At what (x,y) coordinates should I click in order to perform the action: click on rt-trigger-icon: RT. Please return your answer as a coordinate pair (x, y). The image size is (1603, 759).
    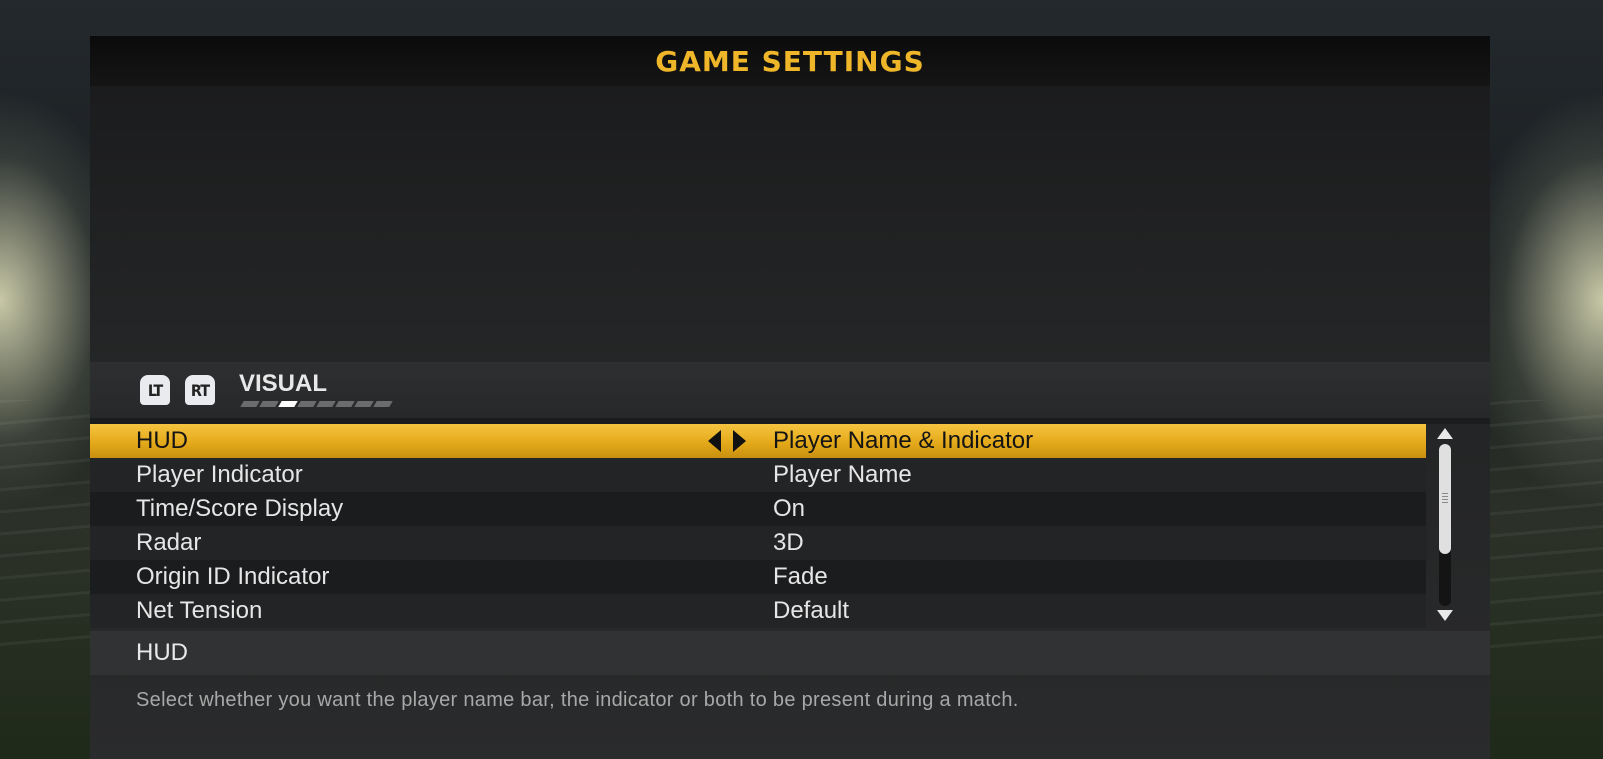
    Looking at the image, I should click on (200, 390).